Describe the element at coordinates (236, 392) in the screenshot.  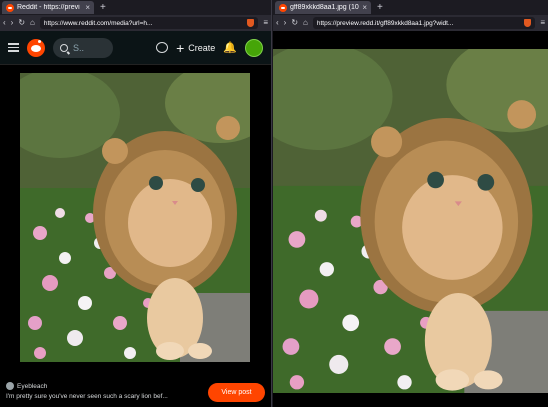
I see `view-post-button: View post` at that location.